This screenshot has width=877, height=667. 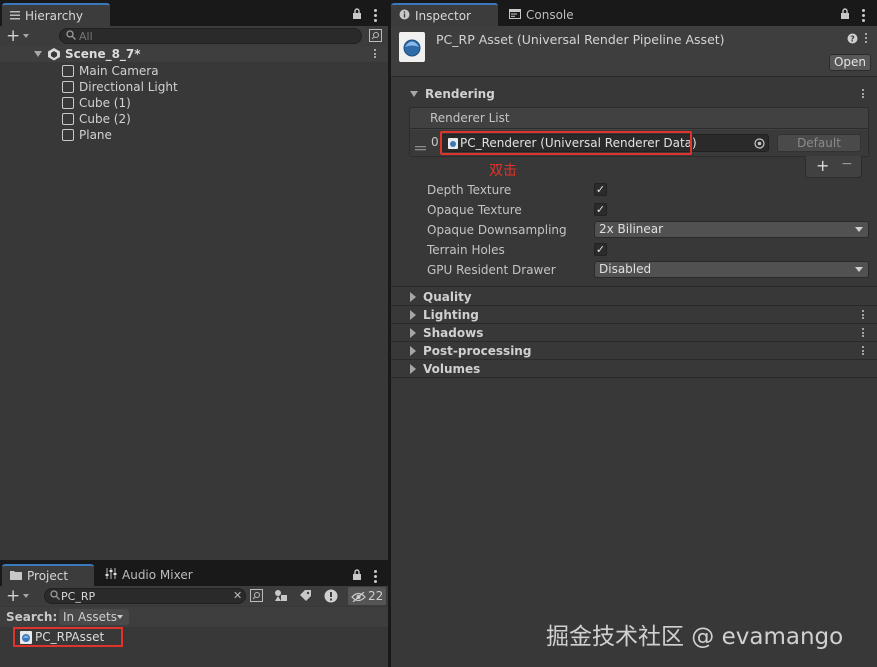 What do you see at coordinates (819, 143) in the screenshot?
I see `default-button: Default` at bounding box center [819, 143].